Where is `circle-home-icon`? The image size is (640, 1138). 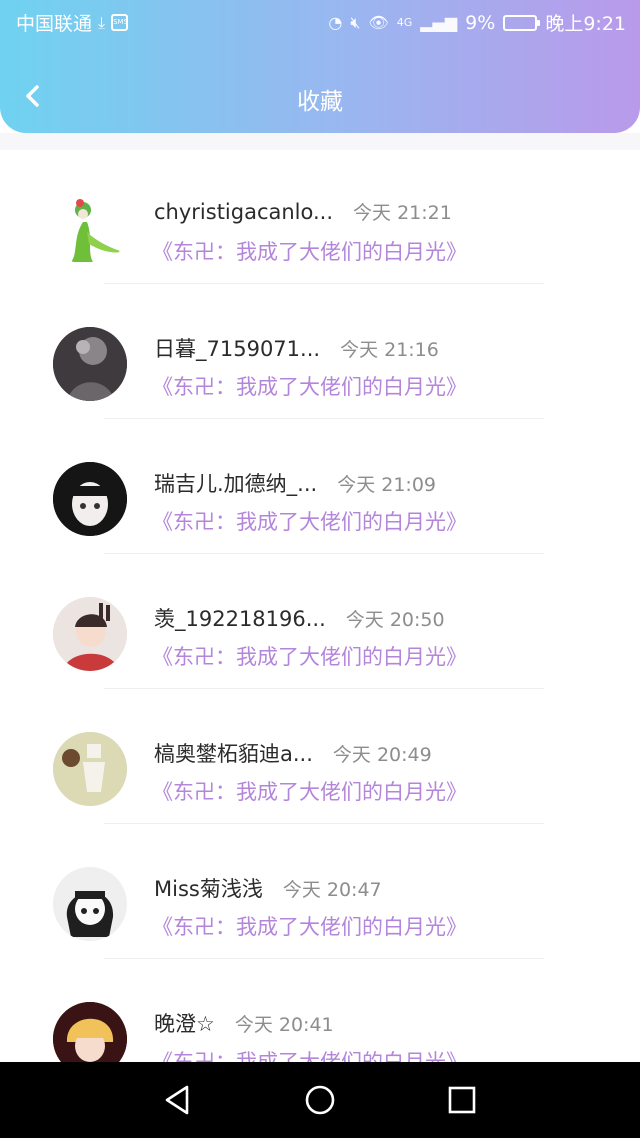
circle-home-icon is located at coordinates (320, 1100).